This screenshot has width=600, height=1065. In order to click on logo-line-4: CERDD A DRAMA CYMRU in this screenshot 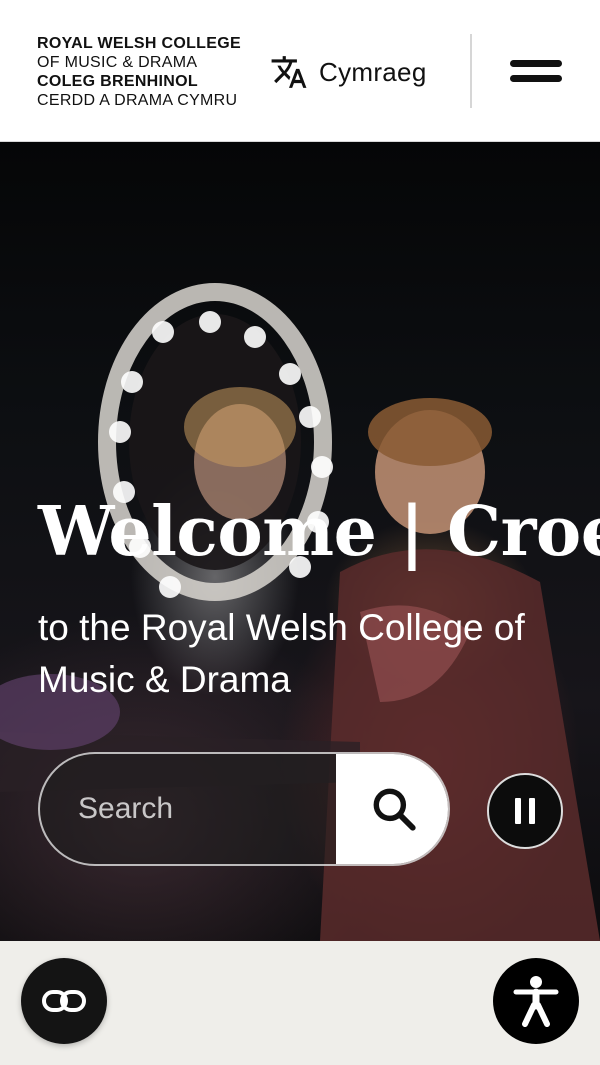, I will do `click(137, 100)`.